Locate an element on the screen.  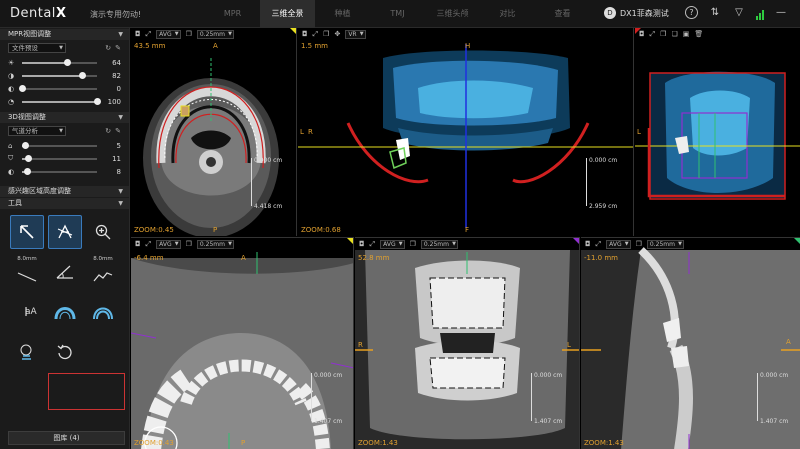
distance-tool: 8.0mm is located at coordinates (27, 272).